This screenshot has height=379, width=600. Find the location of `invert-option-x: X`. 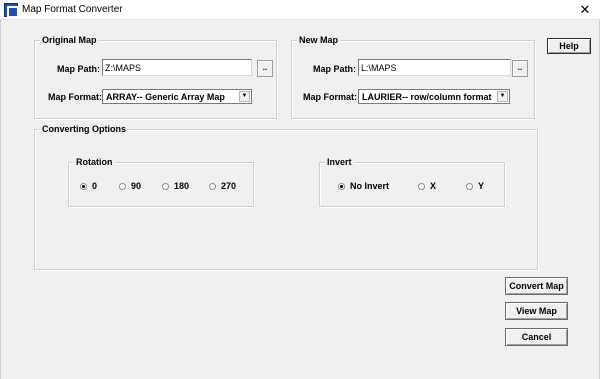

invert-option-x: X is located at coordinates (427, 186).